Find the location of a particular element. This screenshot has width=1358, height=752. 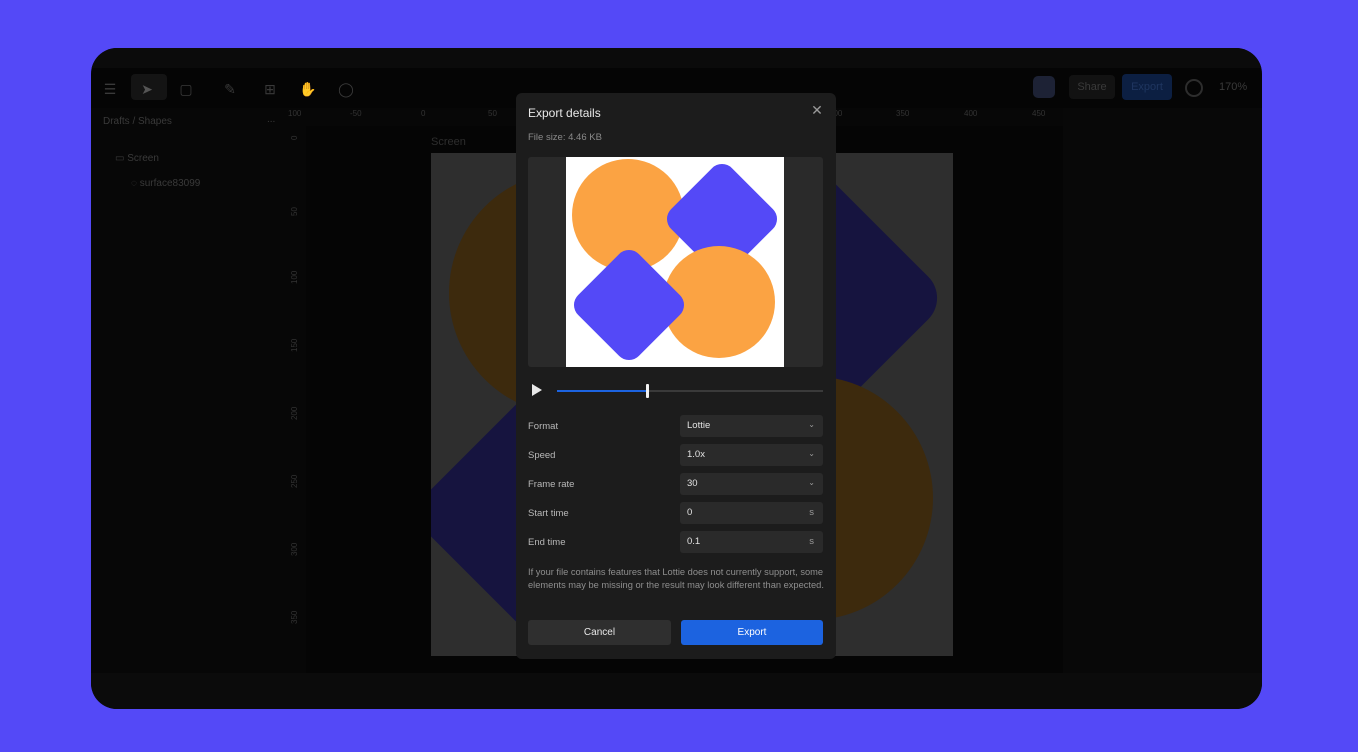

animation-preview is located at coordinates (675, 262).